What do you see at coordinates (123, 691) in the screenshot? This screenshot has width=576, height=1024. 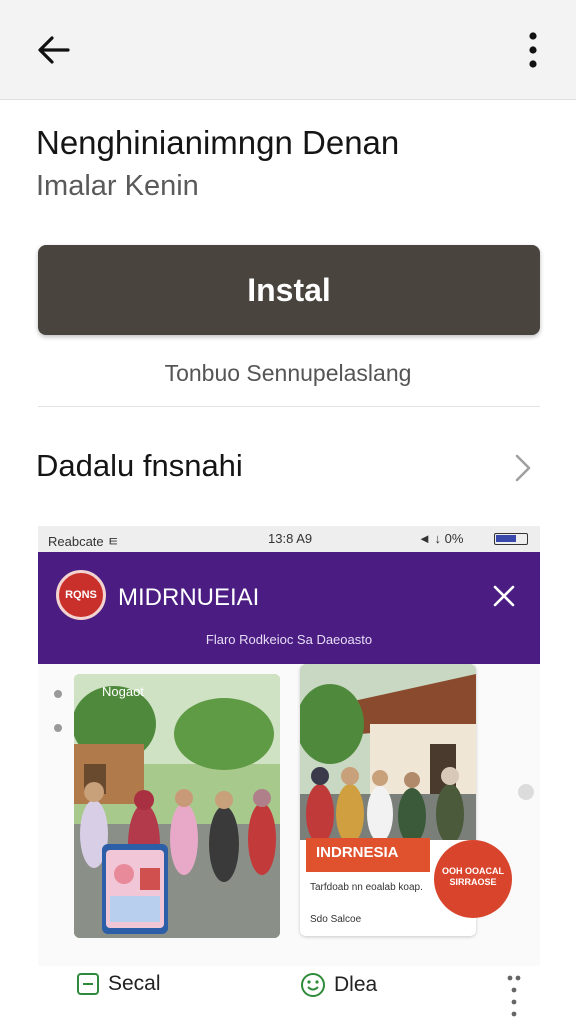 I see `card-caption: Nogaot` at bounding box center [123, 691].